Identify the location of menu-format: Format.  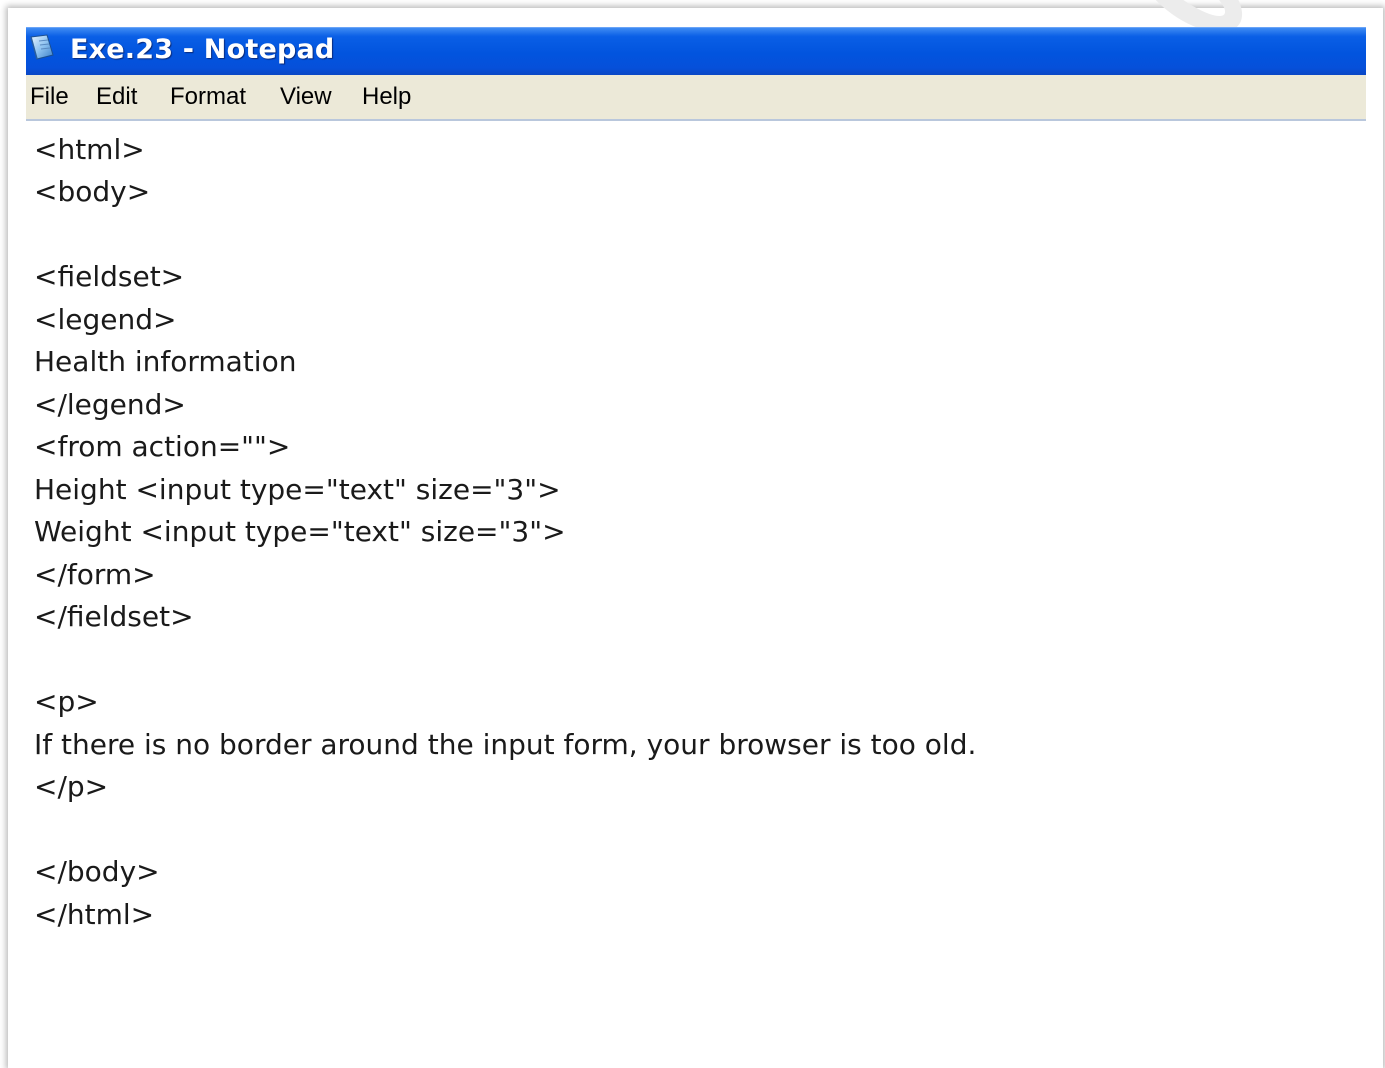
(208, 97).